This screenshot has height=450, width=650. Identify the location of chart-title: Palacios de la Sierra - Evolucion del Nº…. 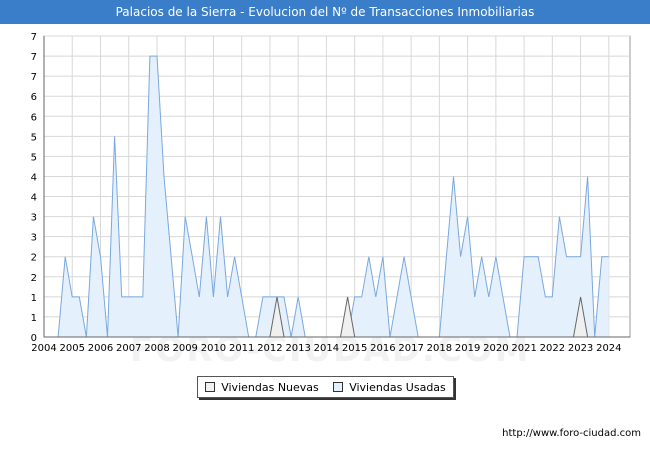
(325, 12).